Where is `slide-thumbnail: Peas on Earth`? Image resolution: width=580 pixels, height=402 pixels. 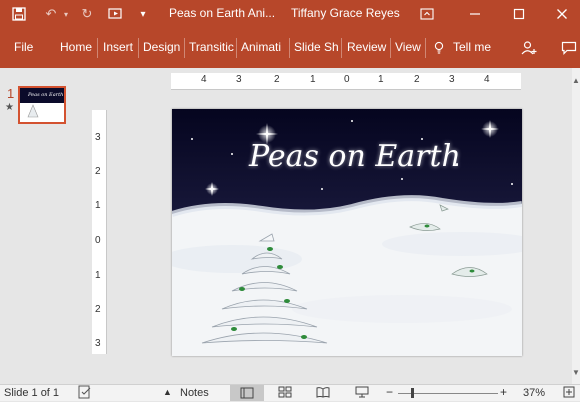 slide-thumbnail: Peas on Earth is located at coordinates (42, 105).